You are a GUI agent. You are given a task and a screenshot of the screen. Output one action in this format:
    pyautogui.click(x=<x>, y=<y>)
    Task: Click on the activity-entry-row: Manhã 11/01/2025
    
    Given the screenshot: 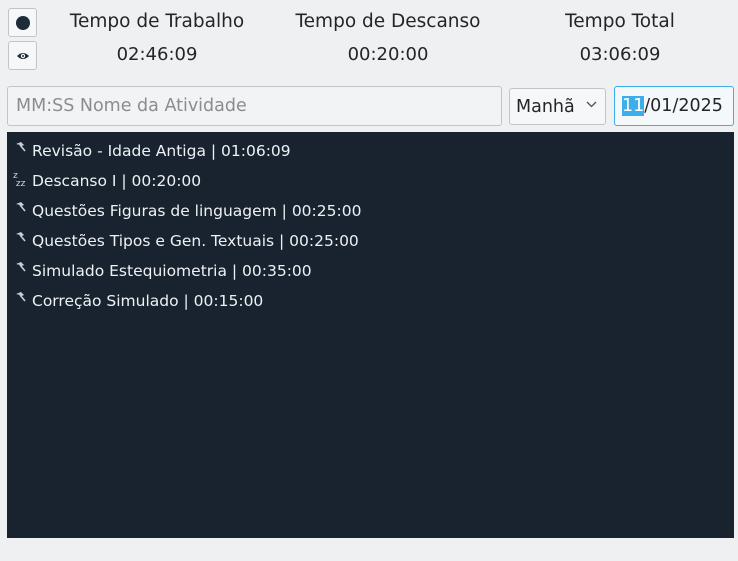 What is the action you would take?
    pyautogui.click(x=370, y=106)
    